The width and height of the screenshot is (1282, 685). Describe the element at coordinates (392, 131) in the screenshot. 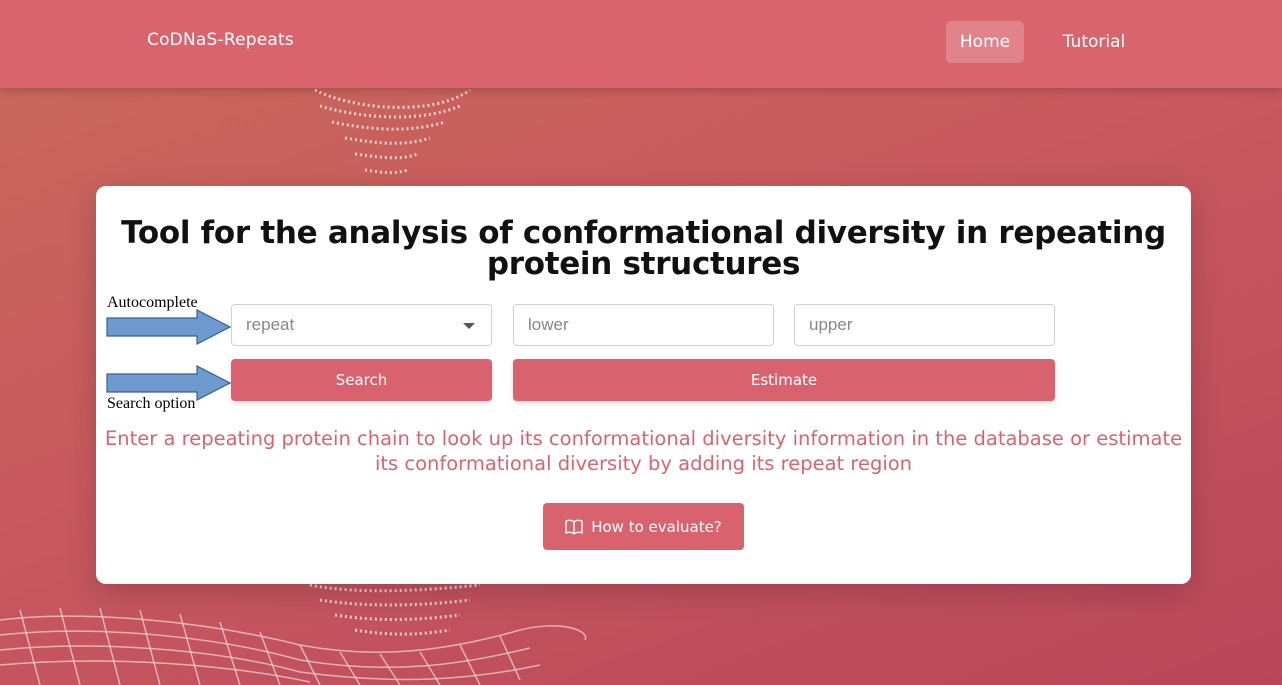

I see `dna-helix-background` at that location.